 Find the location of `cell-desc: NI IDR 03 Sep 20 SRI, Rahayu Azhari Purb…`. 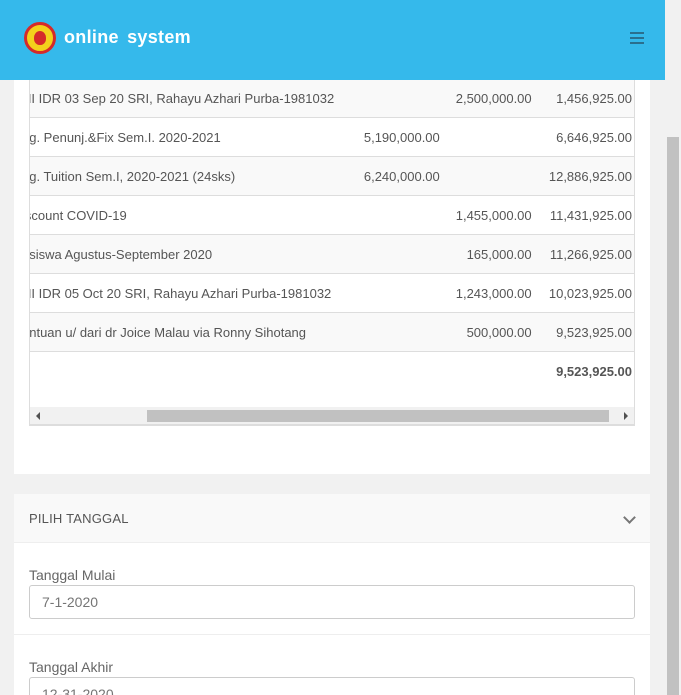

cell-desc: NI IDR 03 Sep 20 SRI, Rahayu Azhari Purb… is located at coordinates (193, 98).